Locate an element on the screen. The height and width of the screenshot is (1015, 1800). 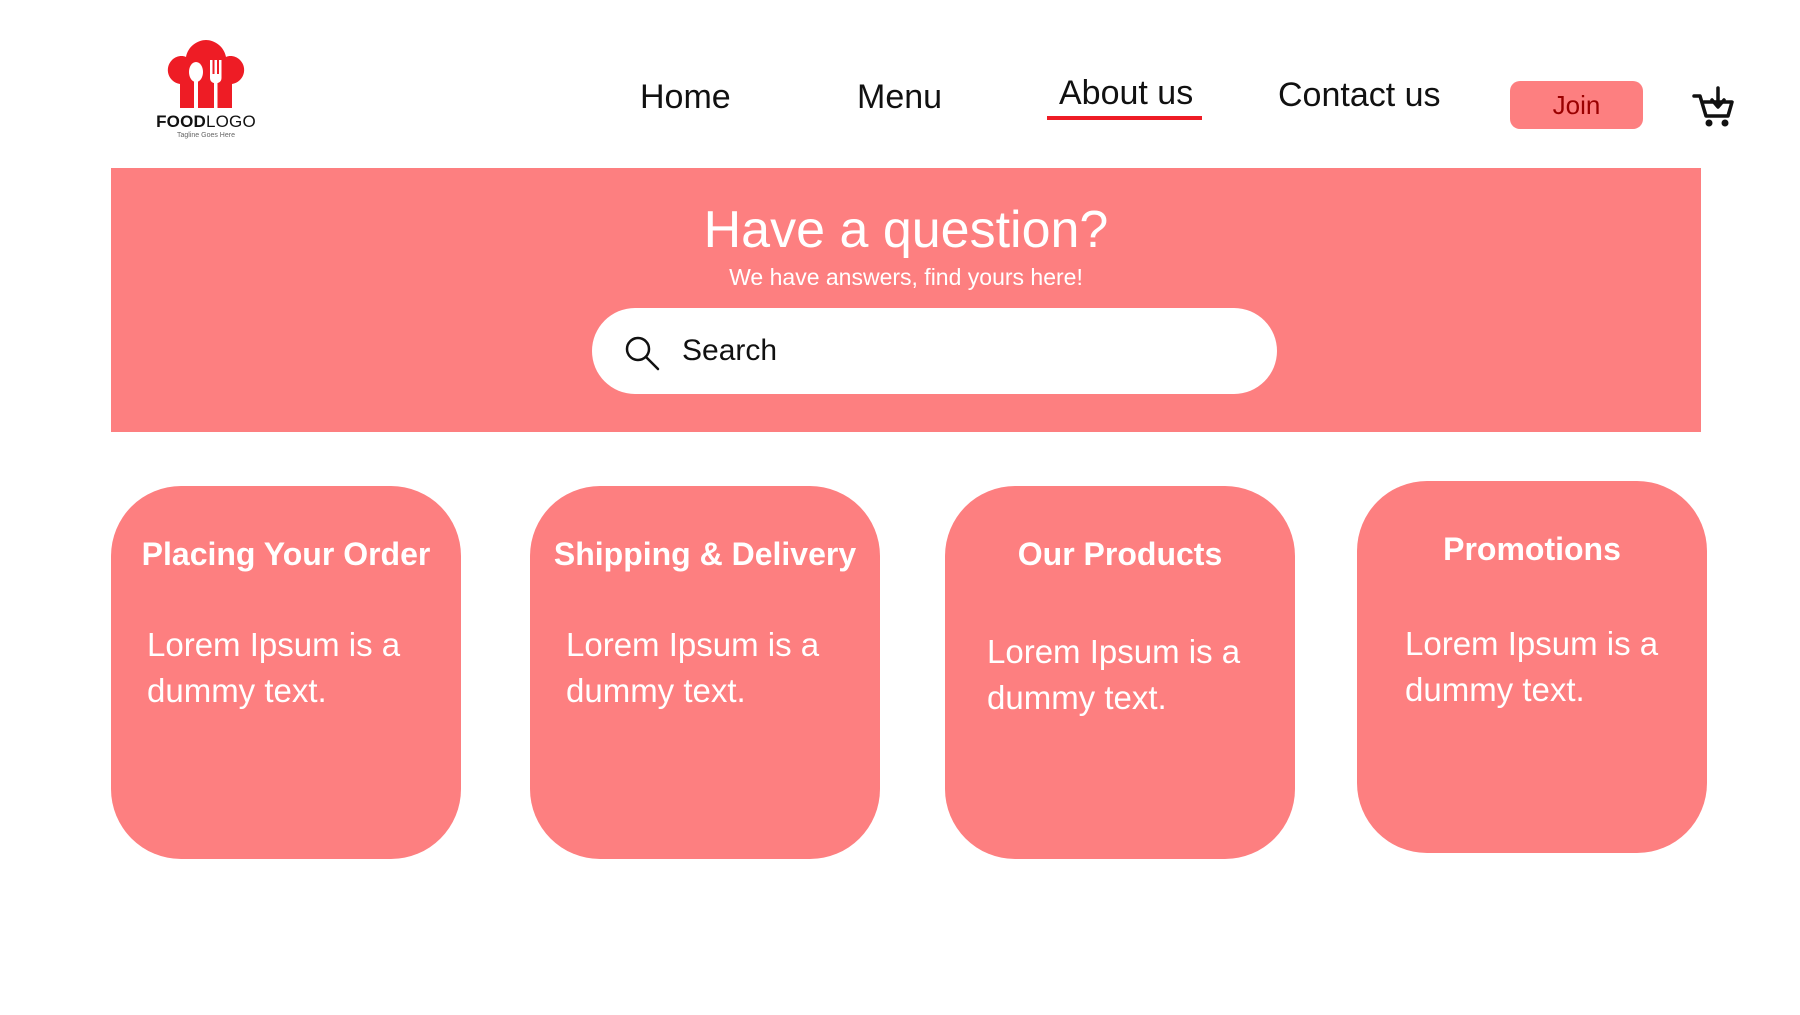
search-icon is located at coordinates (642, 353).